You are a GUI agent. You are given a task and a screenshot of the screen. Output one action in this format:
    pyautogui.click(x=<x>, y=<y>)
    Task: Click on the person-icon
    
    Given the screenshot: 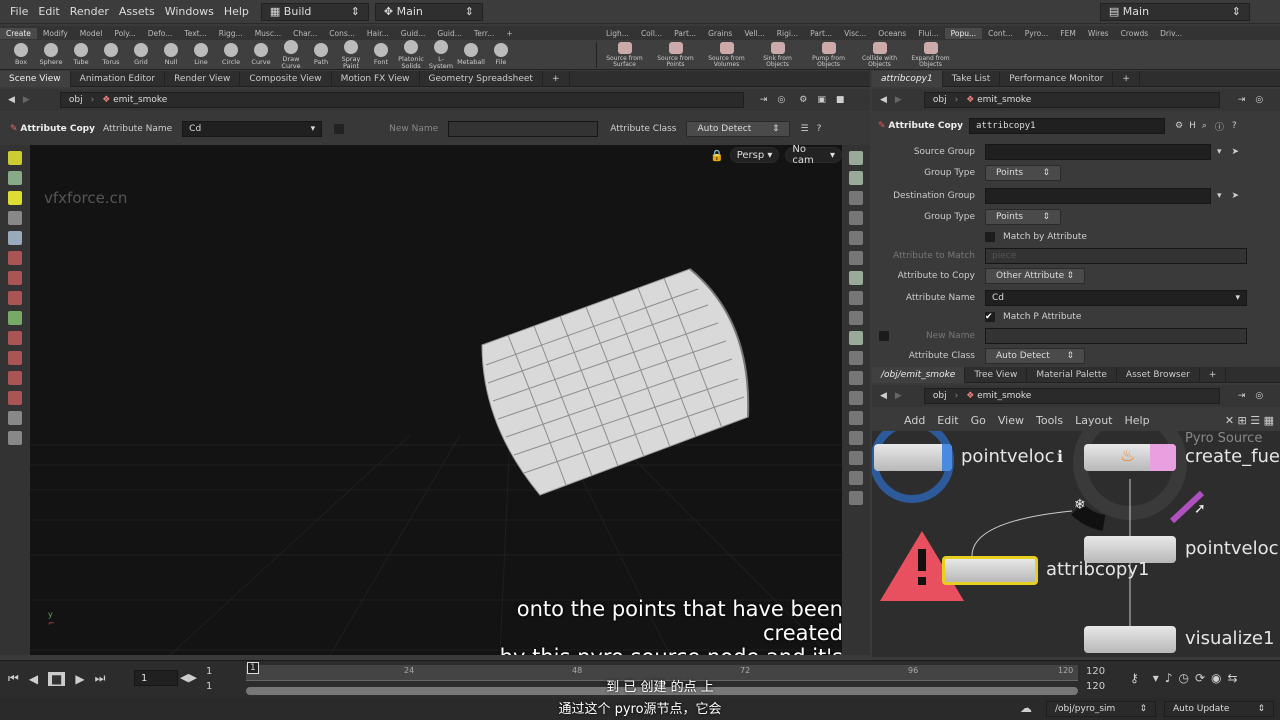 What is the action you would take?
    pyautogui.click(x=856, y=318)
    